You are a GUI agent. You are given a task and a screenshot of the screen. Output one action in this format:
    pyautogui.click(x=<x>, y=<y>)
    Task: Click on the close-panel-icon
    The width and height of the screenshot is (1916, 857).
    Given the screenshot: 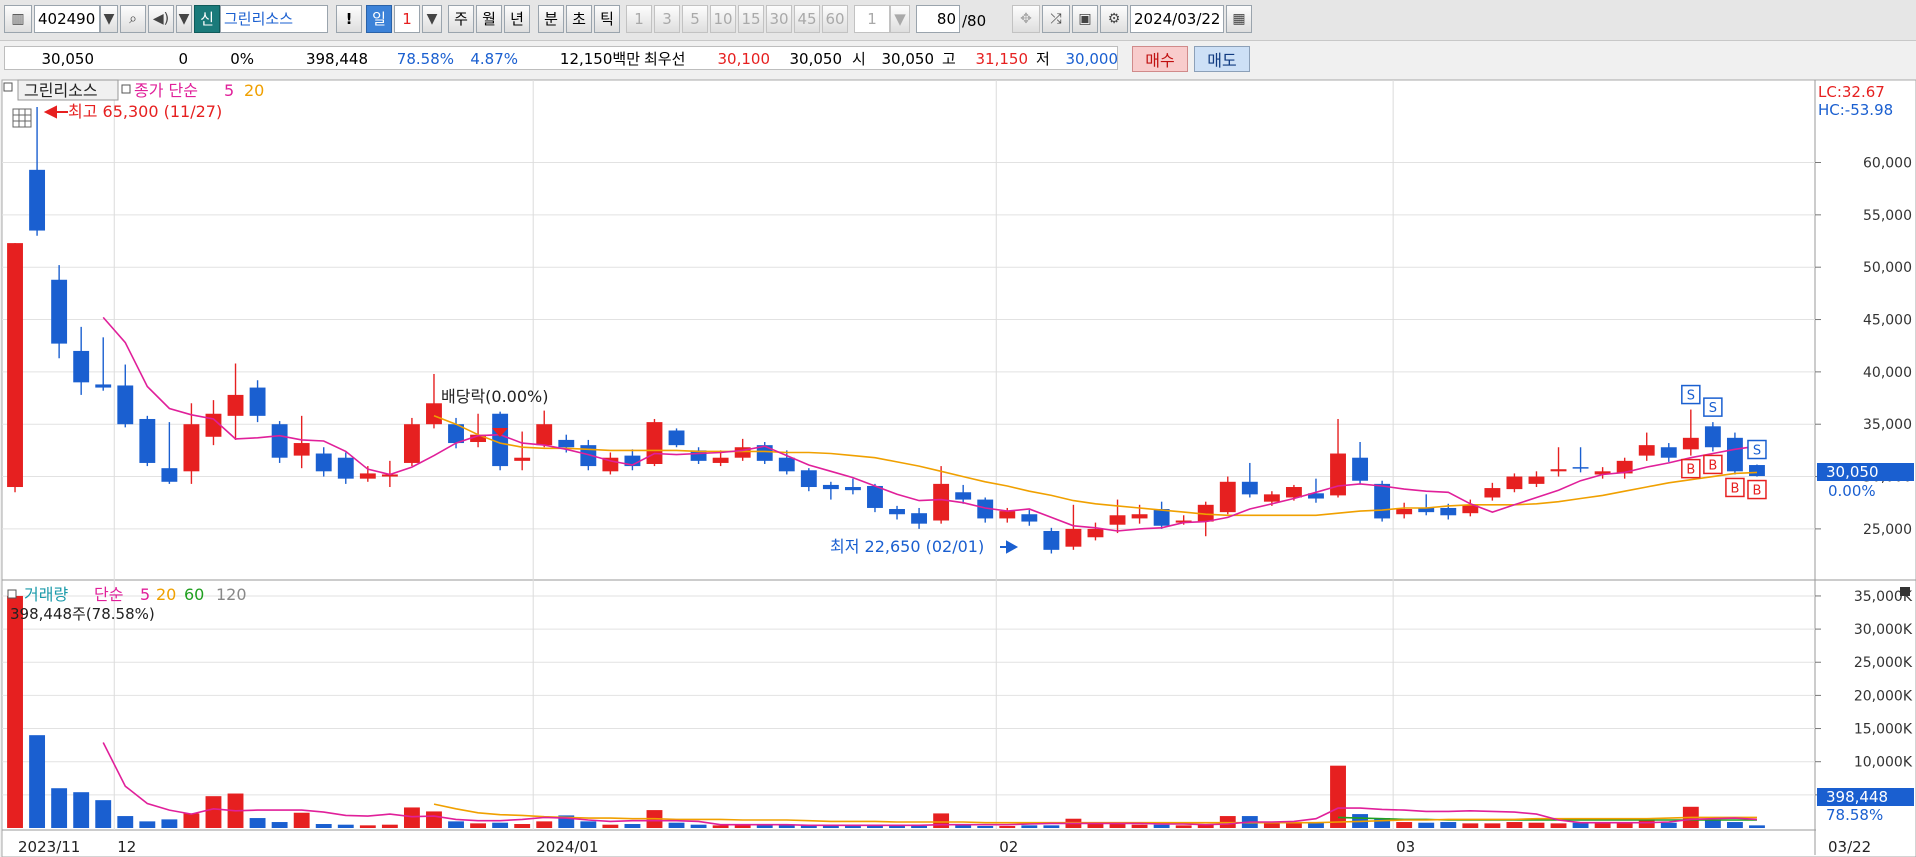 What is the action you would take?
    pyautogui.click(x=1905, y=591)
    